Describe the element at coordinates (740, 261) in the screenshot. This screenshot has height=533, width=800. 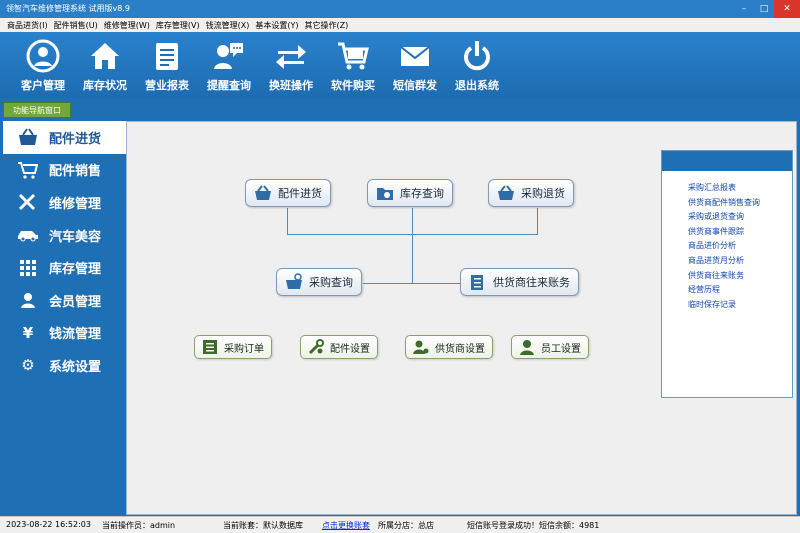
I see `report-link: 商品进货月分析` at that location.